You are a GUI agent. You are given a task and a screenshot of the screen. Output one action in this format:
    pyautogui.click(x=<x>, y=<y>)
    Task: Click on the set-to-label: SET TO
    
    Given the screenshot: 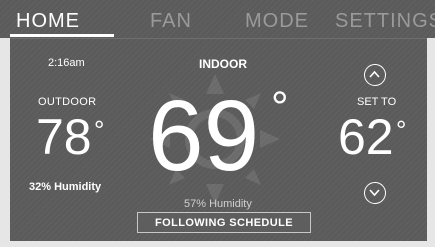 What is the action you would take?
    pyautogui.click(x=377, y=102)
    